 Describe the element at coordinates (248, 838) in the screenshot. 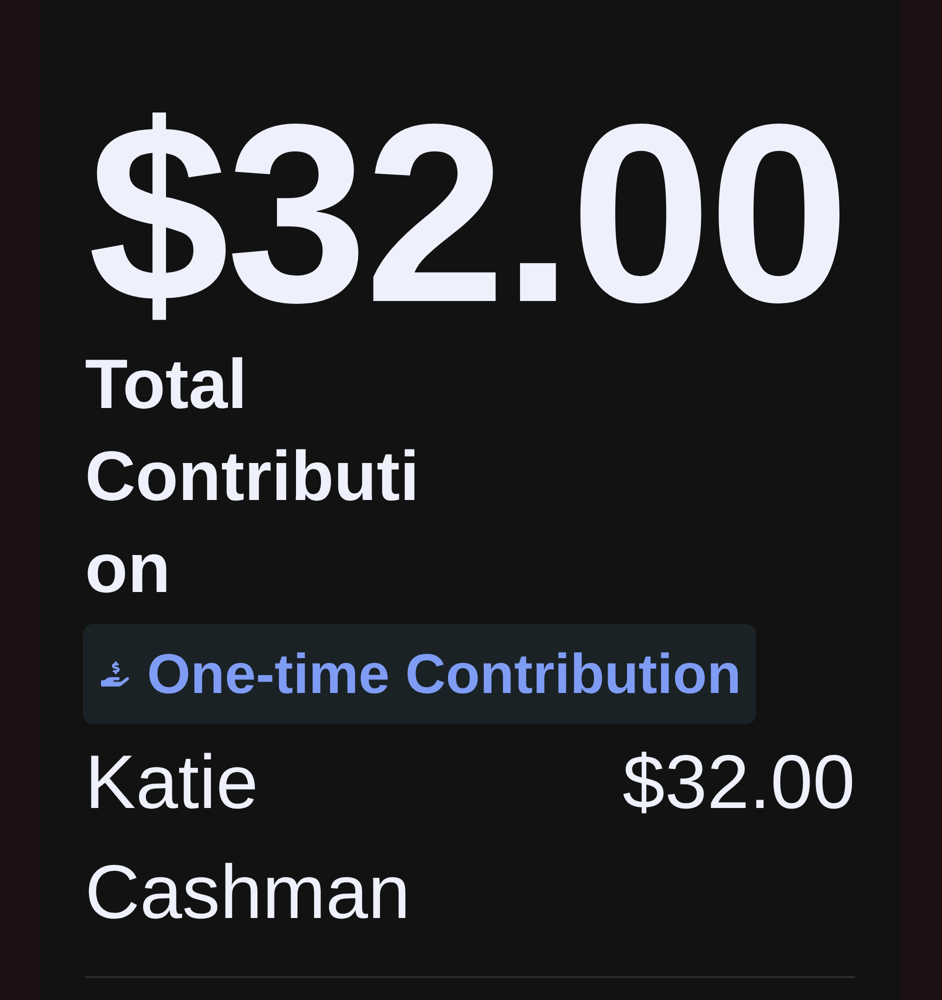

I see `contributor-name: Katie Cashman` at that location.